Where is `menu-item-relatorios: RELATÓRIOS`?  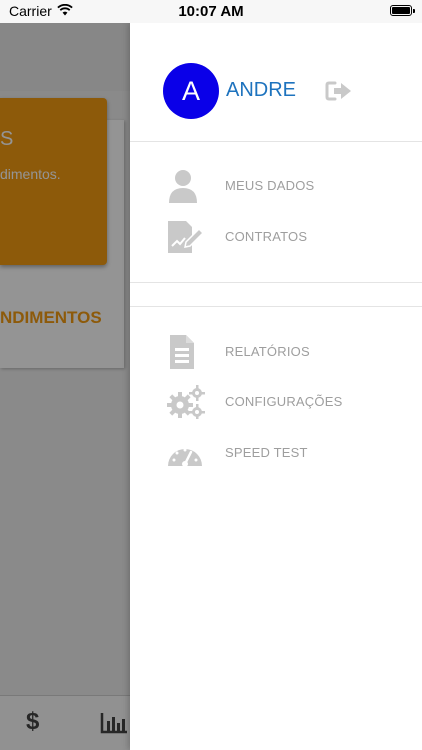 menu-item-relatorios: RELATÓRIOS is located at coordinates (276, 352).